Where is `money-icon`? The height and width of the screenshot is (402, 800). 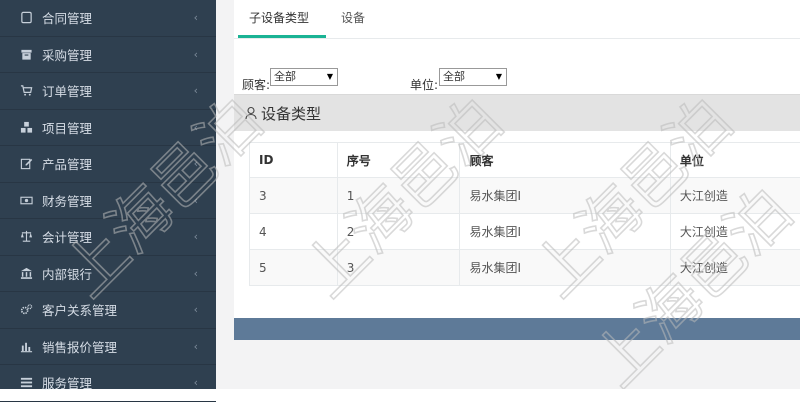
money-icon is located at coordinates (26, 200).